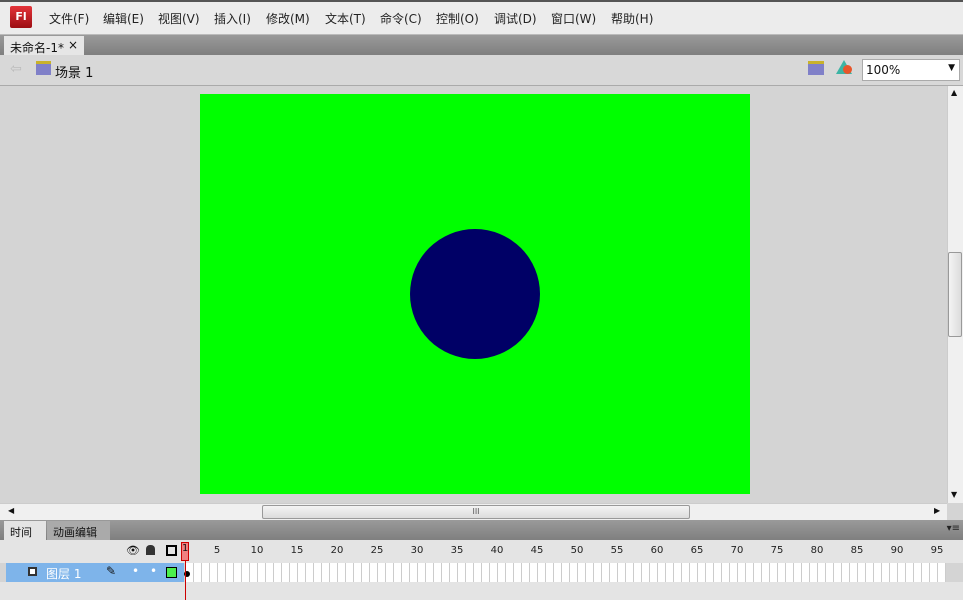  What do you see at coordinates (883, 70) in the screenshot?
I see `zoom-value: 100%` at bounding box center [883, 70].